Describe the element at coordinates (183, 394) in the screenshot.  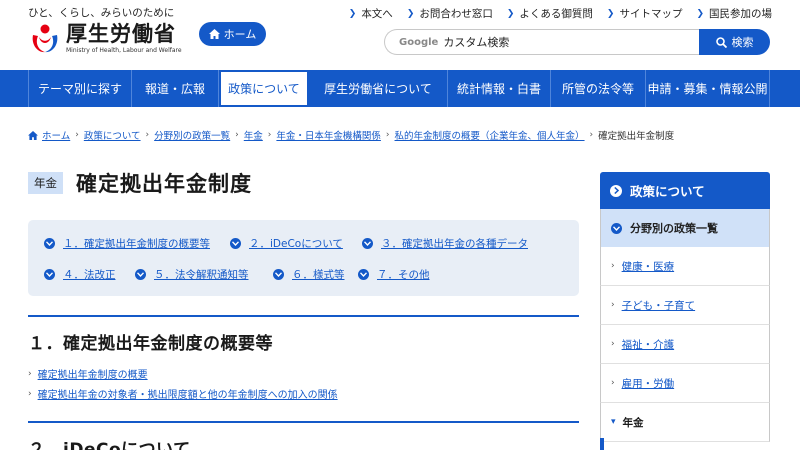
I see `link-dc-eligibility: › 確定拠出年金の対象者・拠出限度額と他の年金制度への加入の関係` at that location.